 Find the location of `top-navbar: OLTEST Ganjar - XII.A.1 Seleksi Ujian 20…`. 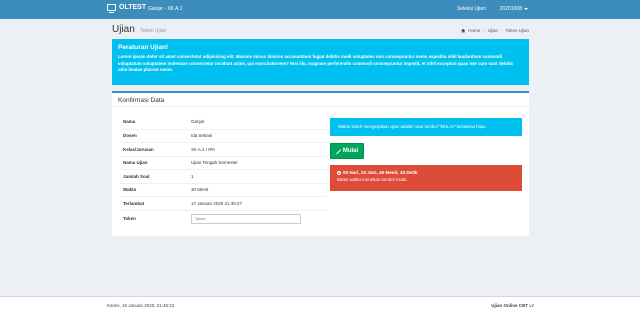

top-navbar: OLTEST Ganjar - XII.A.1 Seleksi Ujian 20… is located at coordinates (320, 9).